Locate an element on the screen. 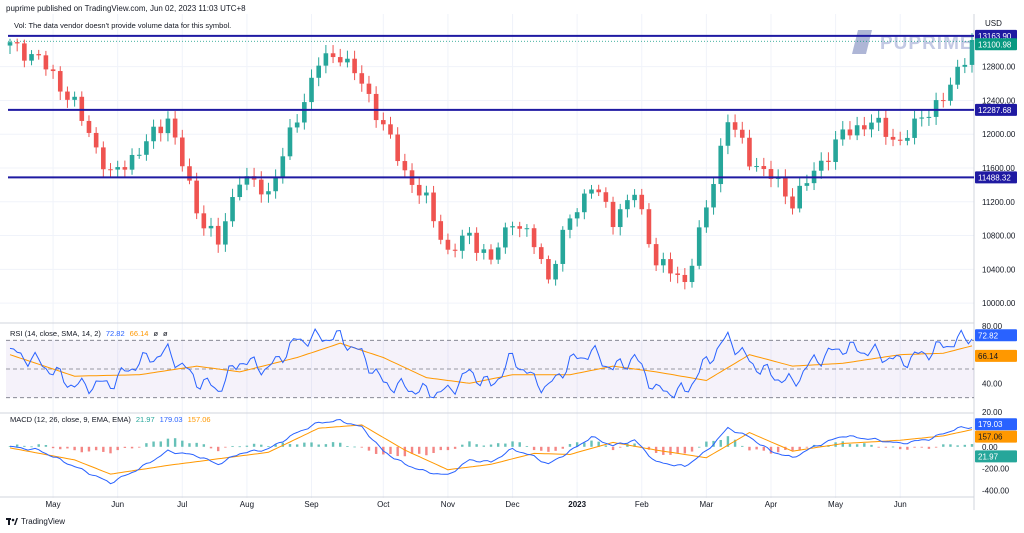 This screenshot has width=1024, height=533. rsi-legend-value: 72.82 is located at coordinates (115, 333).